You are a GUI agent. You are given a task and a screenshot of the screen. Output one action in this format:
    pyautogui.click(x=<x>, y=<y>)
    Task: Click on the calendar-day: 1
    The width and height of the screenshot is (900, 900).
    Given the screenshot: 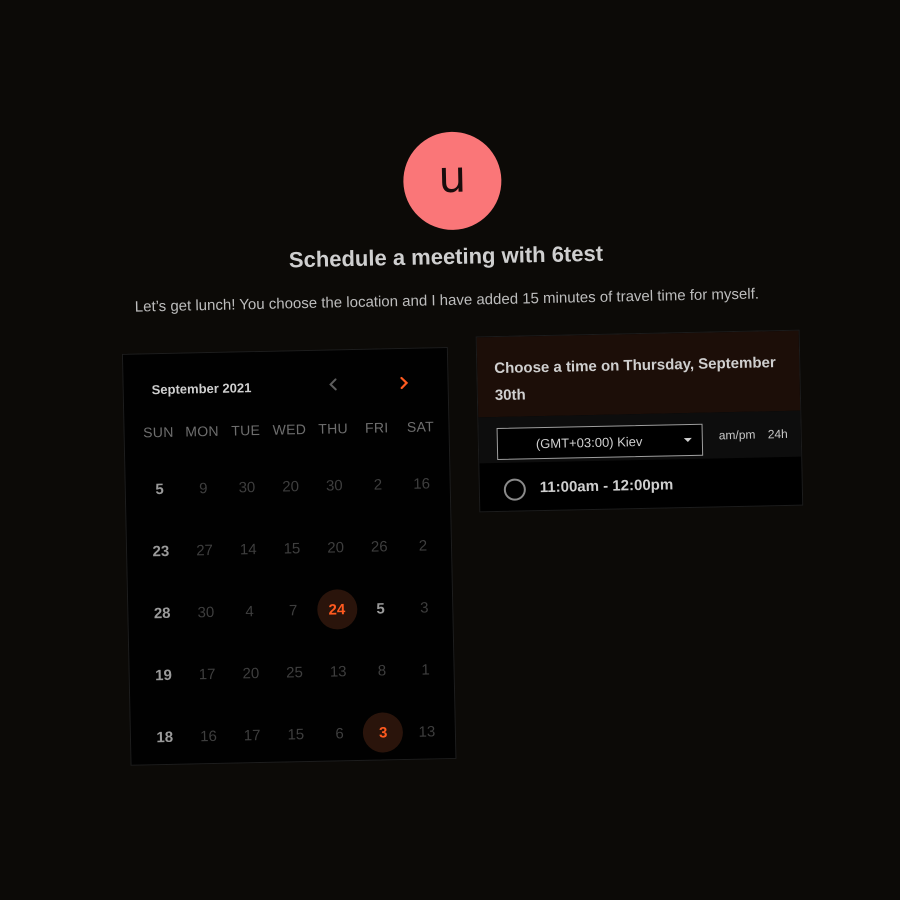 What is the action you would take?
    pyautogui.click(x=425, y=669)
    